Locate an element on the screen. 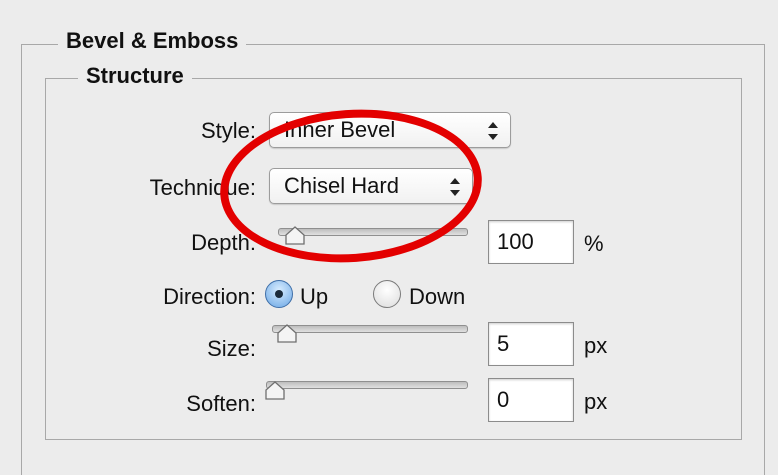  size-field: 5 is located at coordinates (531, 344).